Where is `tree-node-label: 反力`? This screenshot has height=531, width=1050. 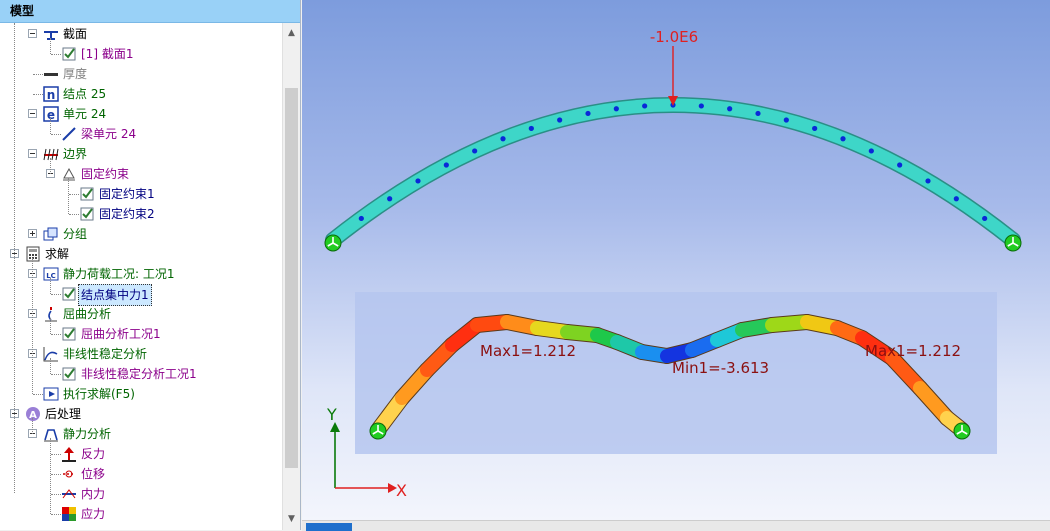
tree-node-label: 反力 is located at coordinates (93, 454).